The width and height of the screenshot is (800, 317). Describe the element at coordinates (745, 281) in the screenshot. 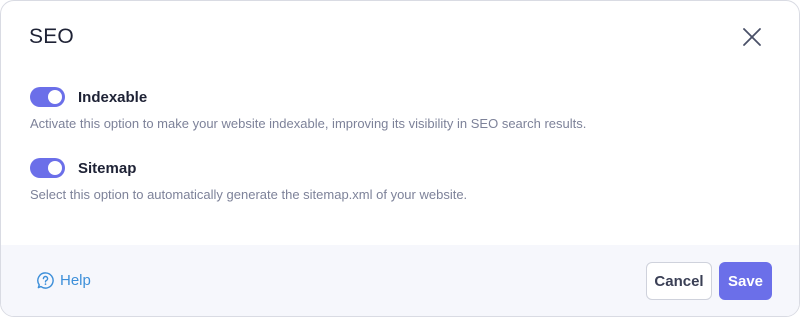

I see `save-button: Save` at that location.